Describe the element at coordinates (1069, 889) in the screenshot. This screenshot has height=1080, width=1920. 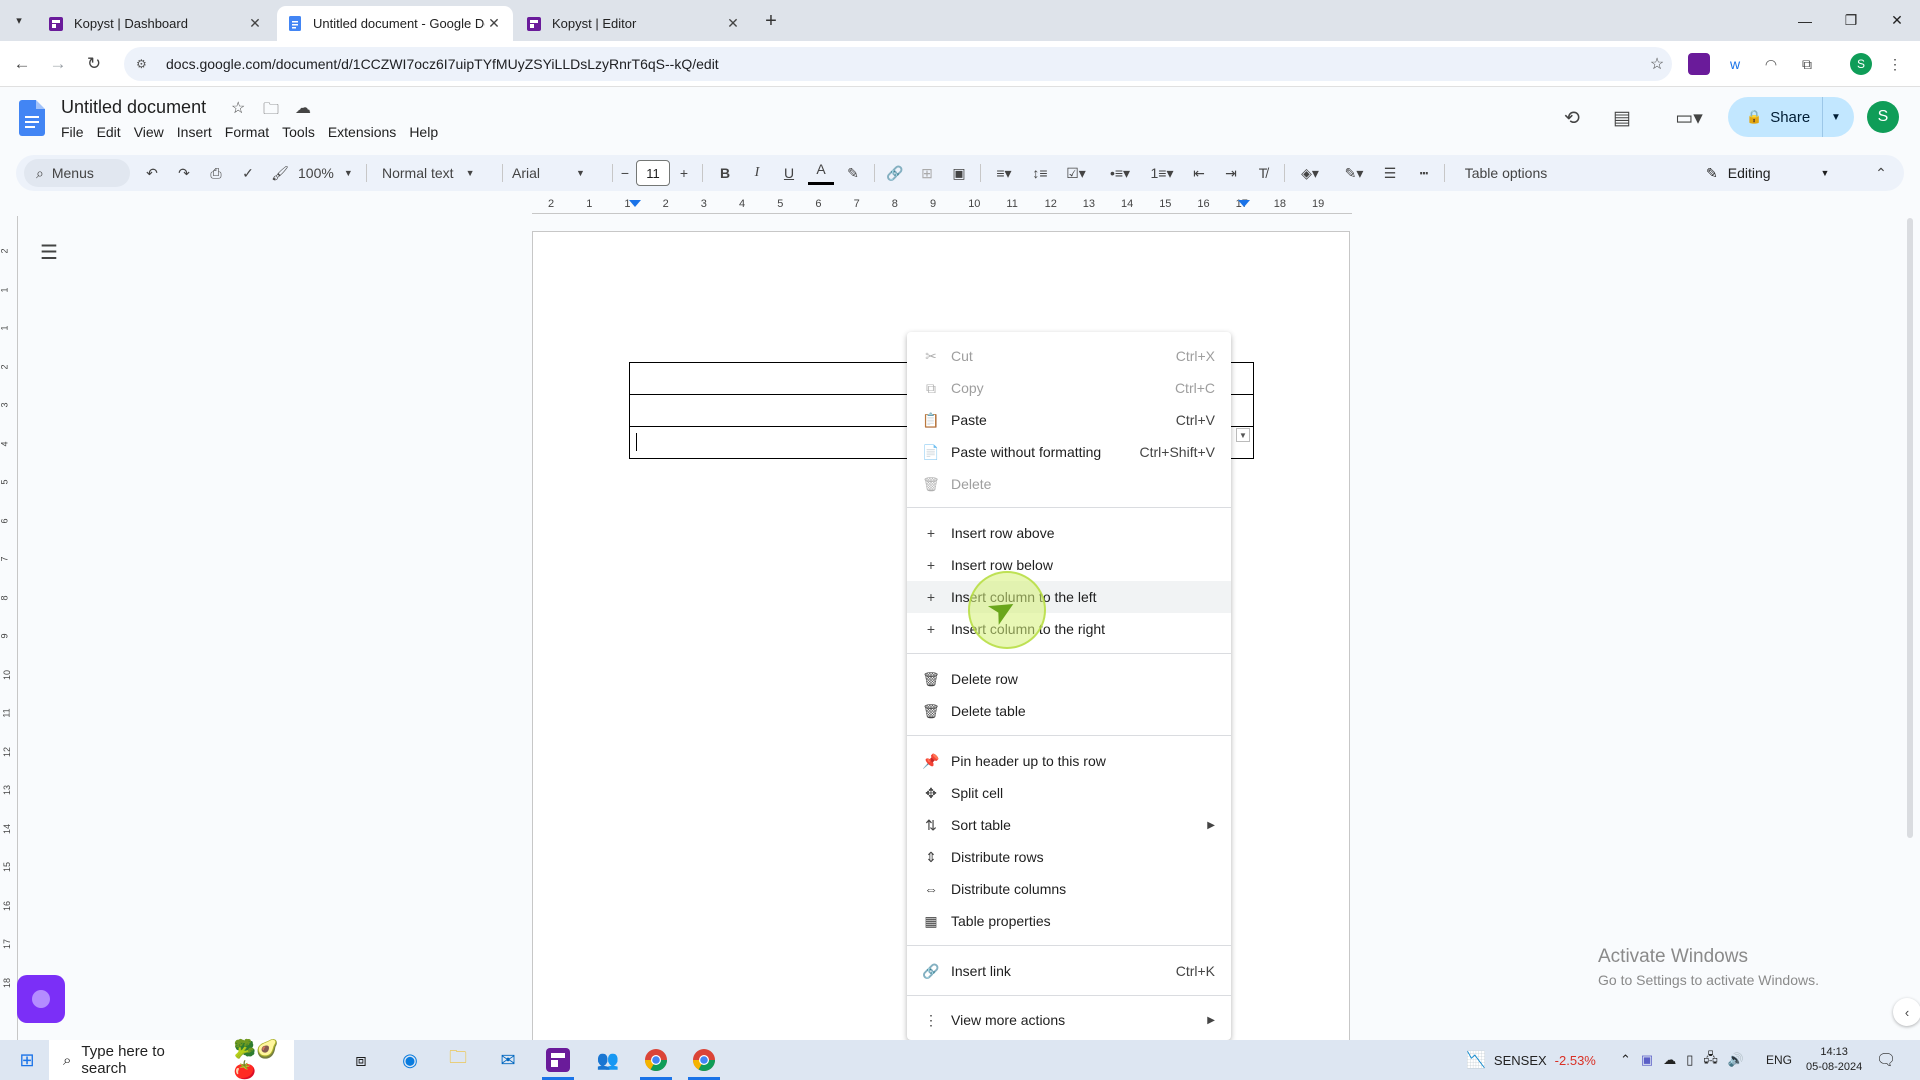
I see `ctx-distribute-columns: ⇔ Distribute columns` at that location.